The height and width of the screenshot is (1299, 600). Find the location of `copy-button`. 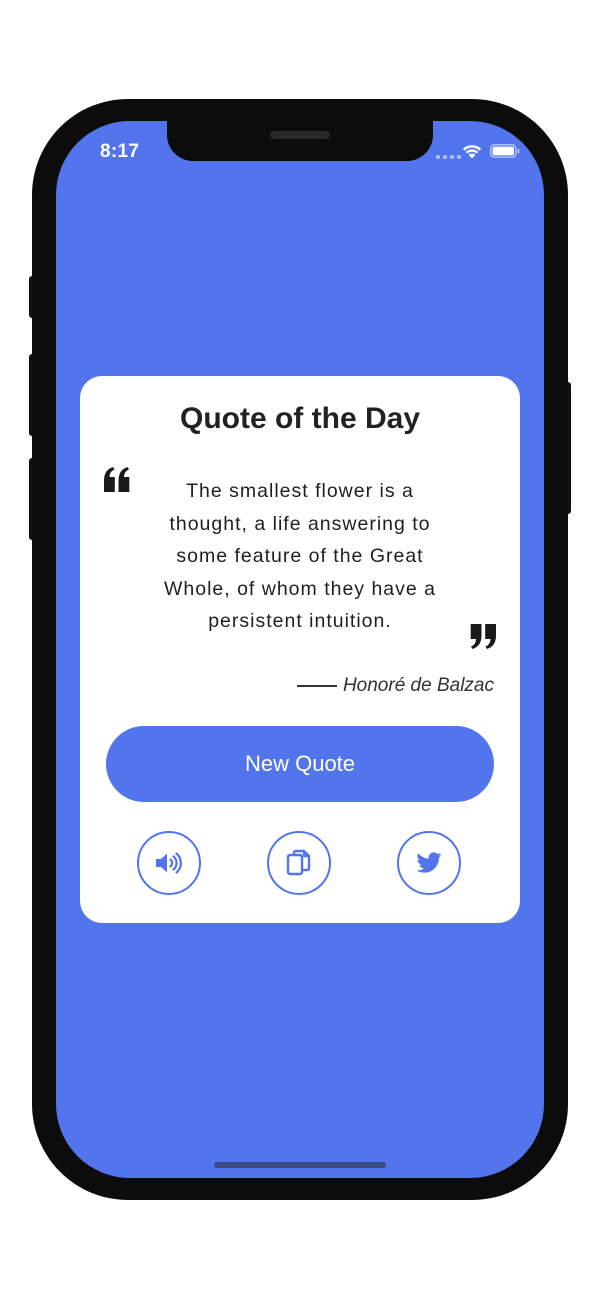

copy-button is located at coordinates (299, 863).